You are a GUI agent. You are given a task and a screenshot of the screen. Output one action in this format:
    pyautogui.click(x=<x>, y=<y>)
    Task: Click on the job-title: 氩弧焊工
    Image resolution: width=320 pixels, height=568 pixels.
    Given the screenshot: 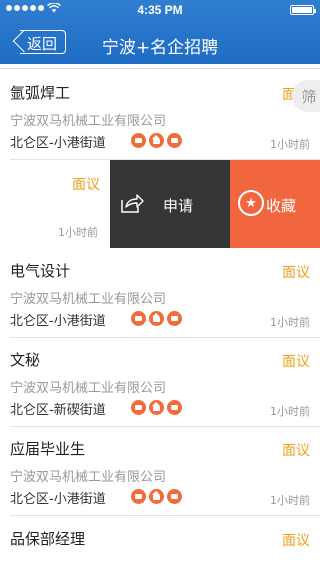 What is the action you would take?
    pyautogui.click(x=40, y=93)
    